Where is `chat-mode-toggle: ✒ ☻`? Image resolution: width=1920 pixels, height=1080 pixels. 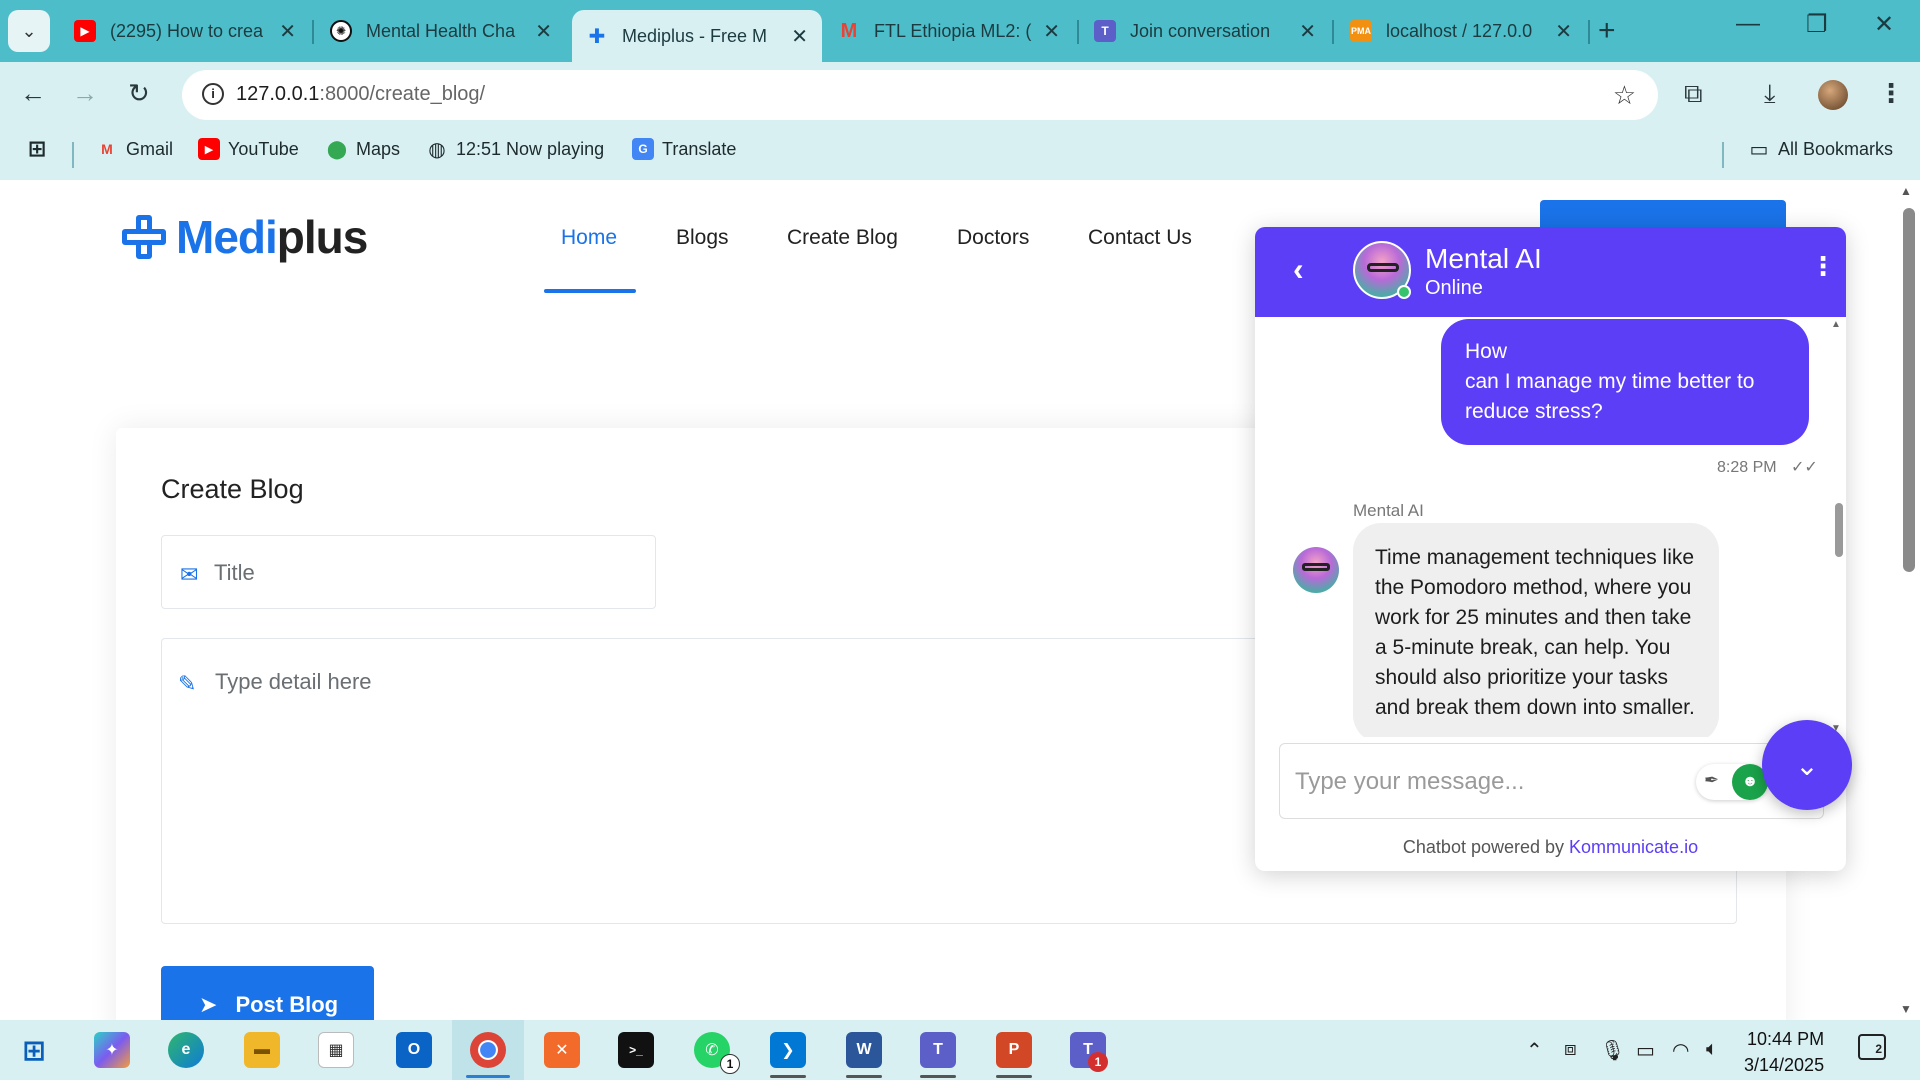
chat-mode-toggle: ✒ ☻ is located at coordinates (1732, 782).